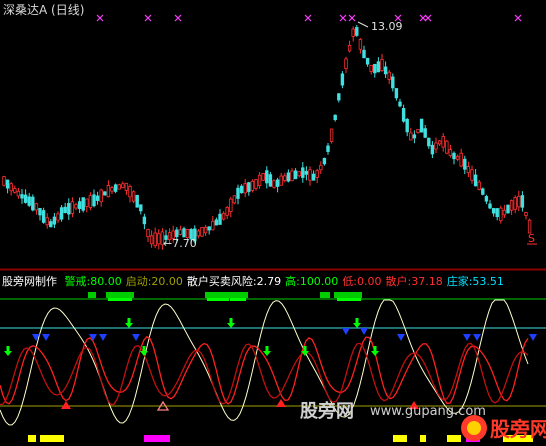  I want to click on watermark-site-name: 股旁网, so click(326, 411).